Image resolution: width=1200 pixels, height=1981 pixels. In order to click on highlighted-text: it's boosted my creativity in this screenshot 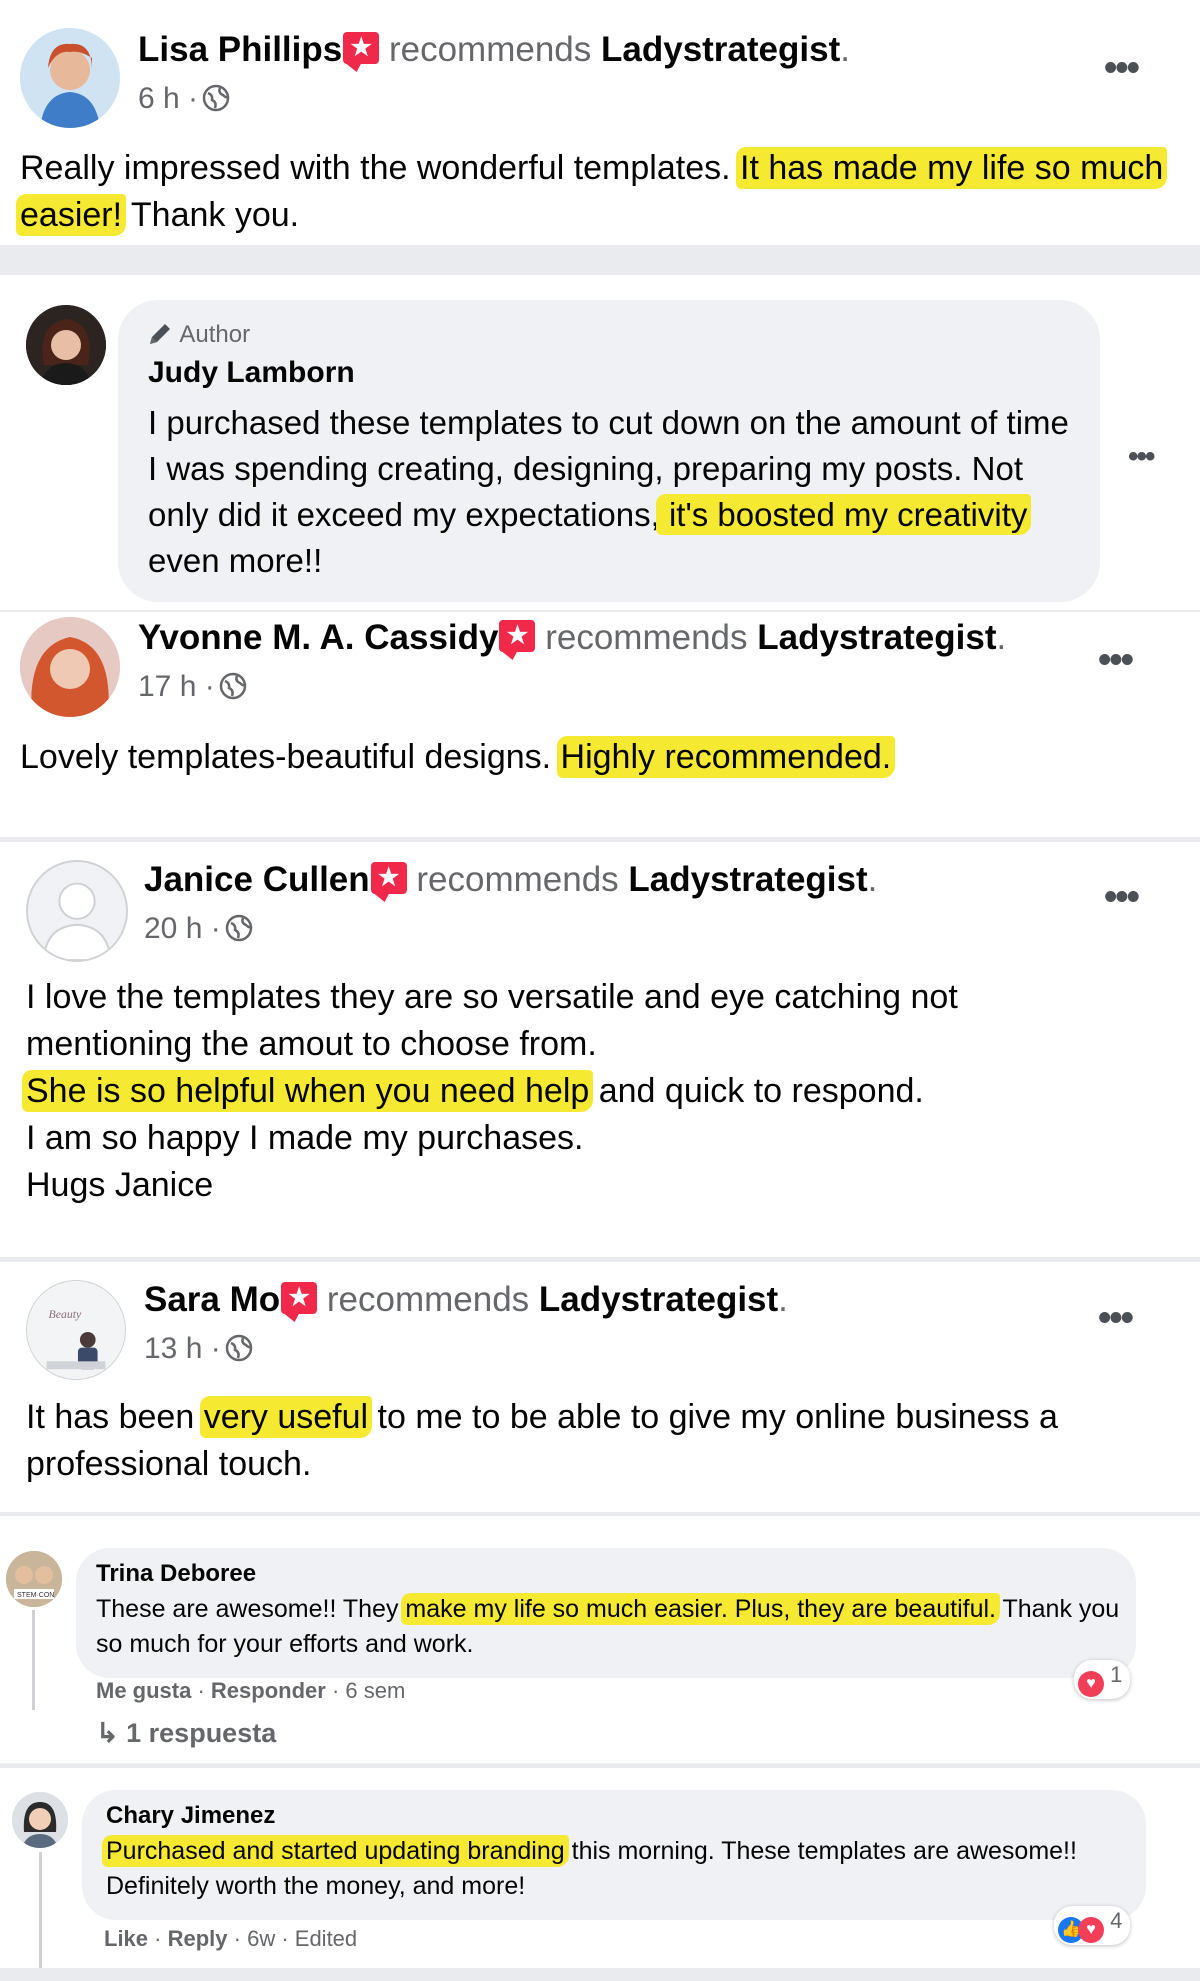, I will do `click(843, 514)`.